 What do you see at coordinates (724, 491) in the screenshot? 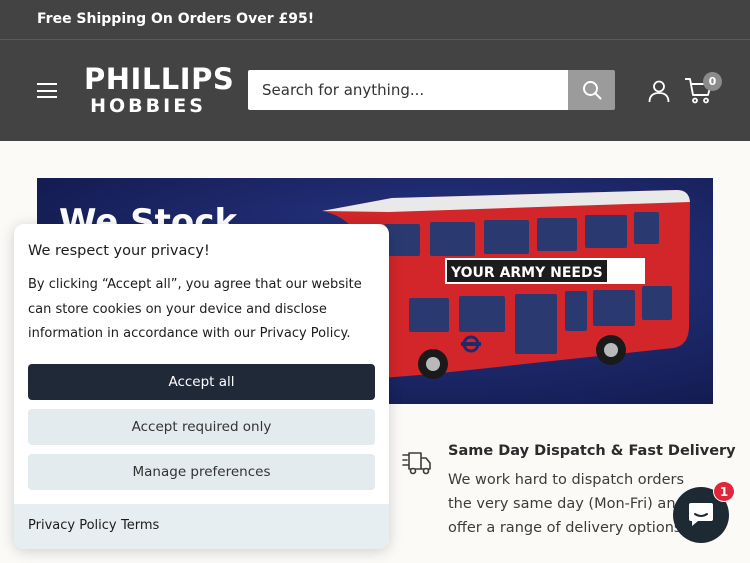
I see `chat-notification-badge: 1` at bounding box center [724, 491].